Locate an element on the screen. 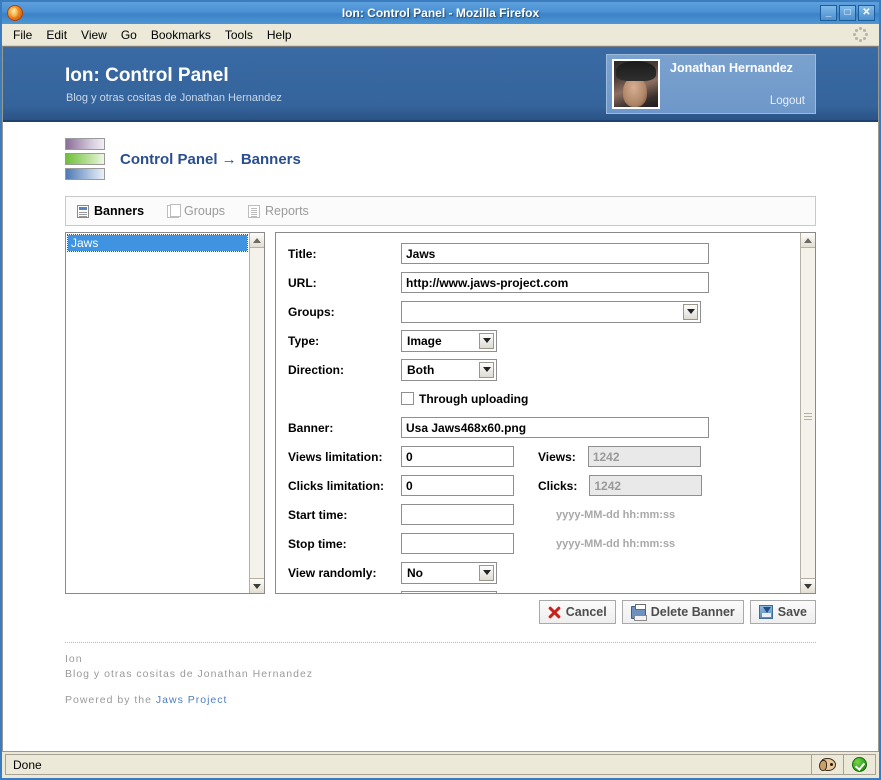 This screenshot has height=780, width=881. through-uploading-label: Through uploading is located at coordinates (474, 398).